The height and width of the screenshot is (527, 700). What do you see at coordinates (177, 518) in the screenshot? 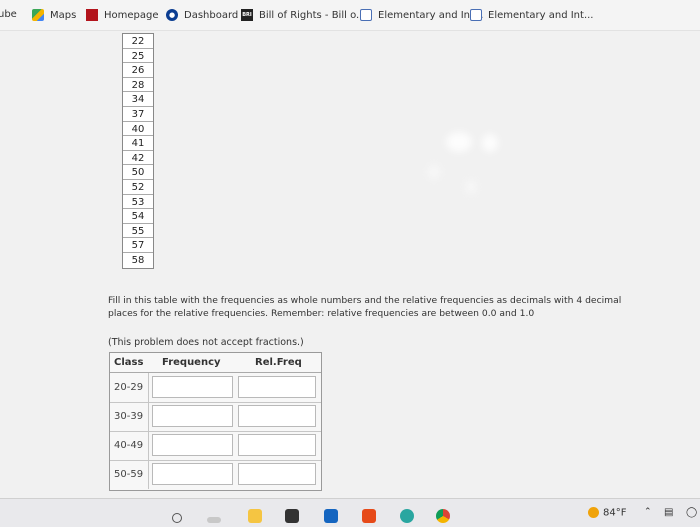
I see `search-icon` at bounding box center [177, 518].